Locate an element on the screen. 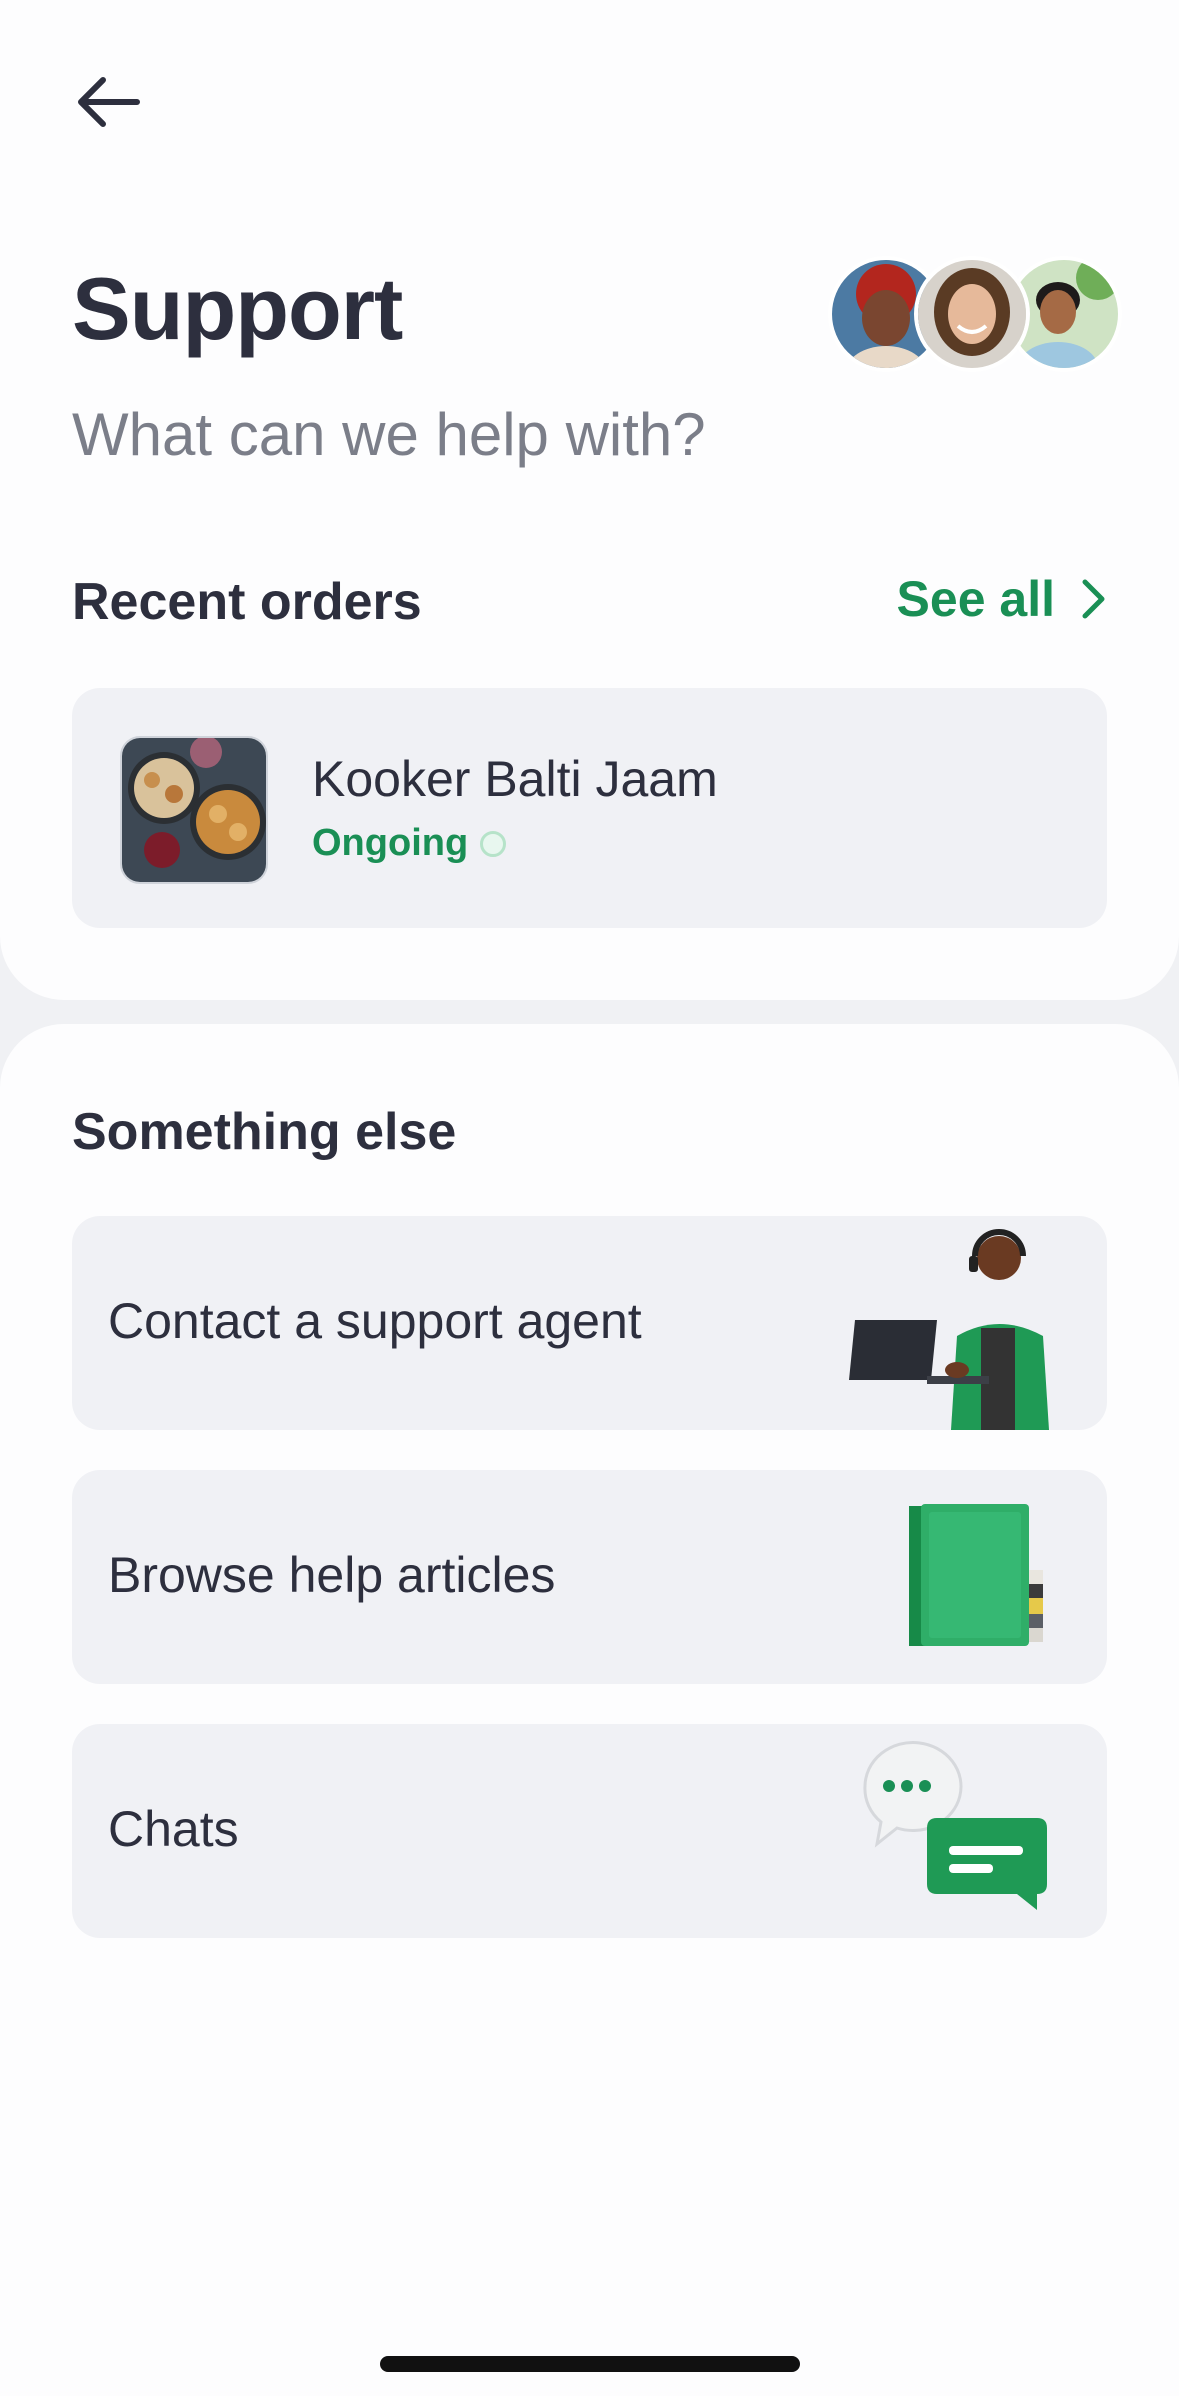 Image resolution: width=1179 pixels, height=2396 pixels. browse-help-articles-option: Browse help articles is located at coordinates (589, 1577).